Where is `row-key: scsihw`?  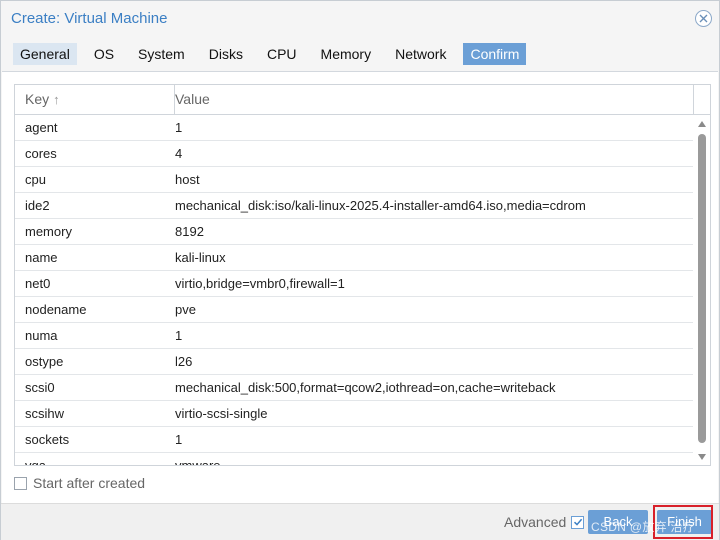
row-key: scsihw is located at coordinates (45, 413).